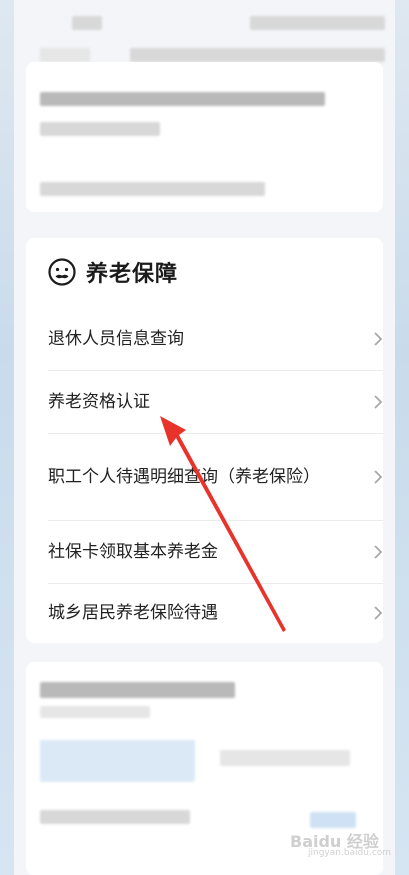 The image size is (409, 875). I want to click on menu-item-social-card-pension: 社保卡领取基本养老金, so click(215, 552).